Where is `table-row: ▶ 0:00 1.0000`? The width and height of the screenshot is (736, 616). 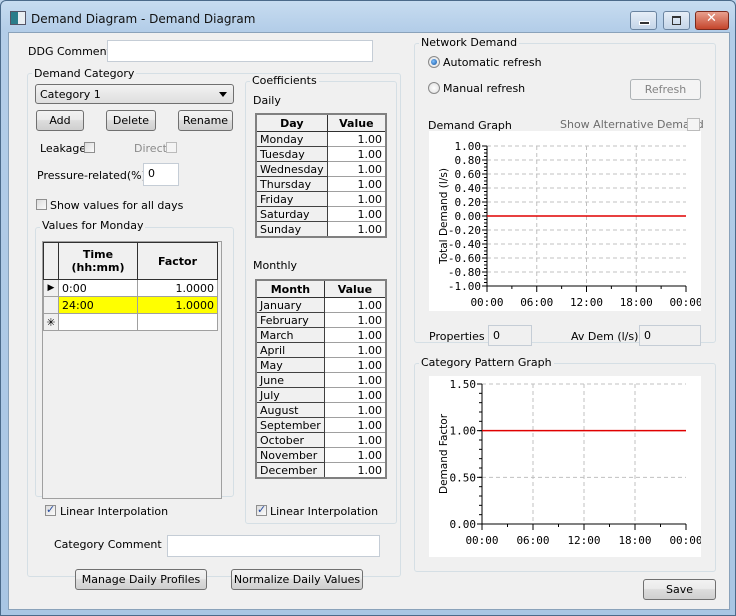
table-row: ▶ 0:00 1.0000 is located at coordinates (130, 288).